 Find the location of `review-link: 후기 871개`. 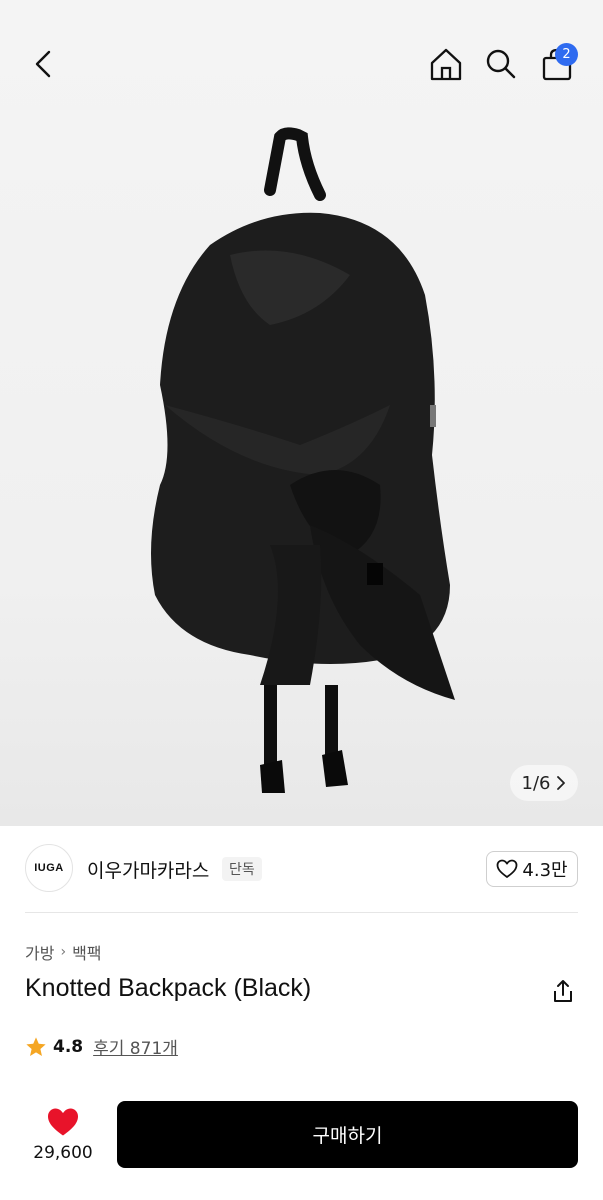

review-link: 후기 871개 is located at coordinates (135, 1046).